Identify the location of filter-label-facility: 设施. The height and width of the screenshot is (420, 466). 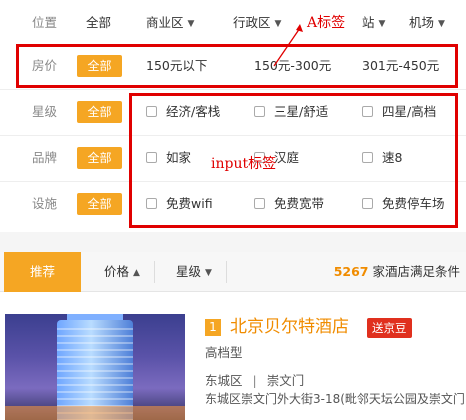
(45, 203).